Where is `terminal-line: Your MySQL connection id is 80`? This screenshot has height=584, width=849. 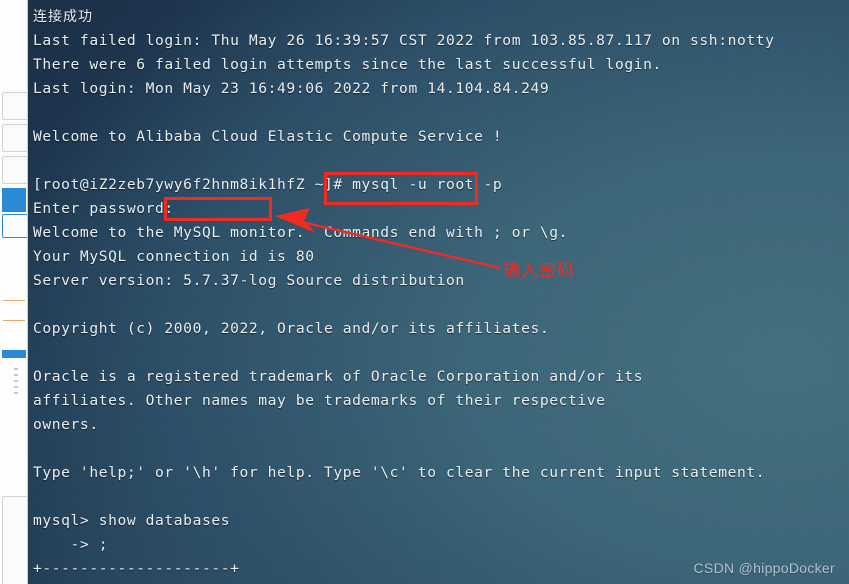 terminal-line: Your MySQL connection id is 80 is located at coordinates (174, 256).